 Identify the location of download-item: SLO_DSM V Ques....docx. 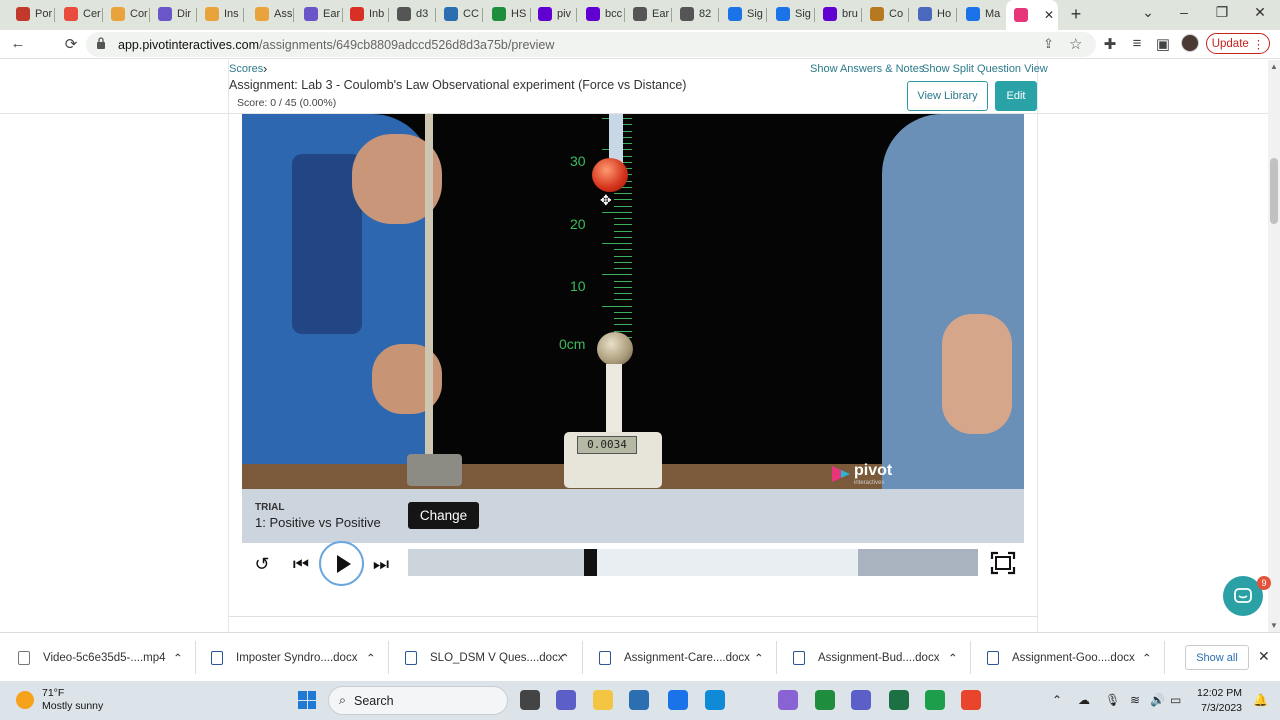
(484, 657).